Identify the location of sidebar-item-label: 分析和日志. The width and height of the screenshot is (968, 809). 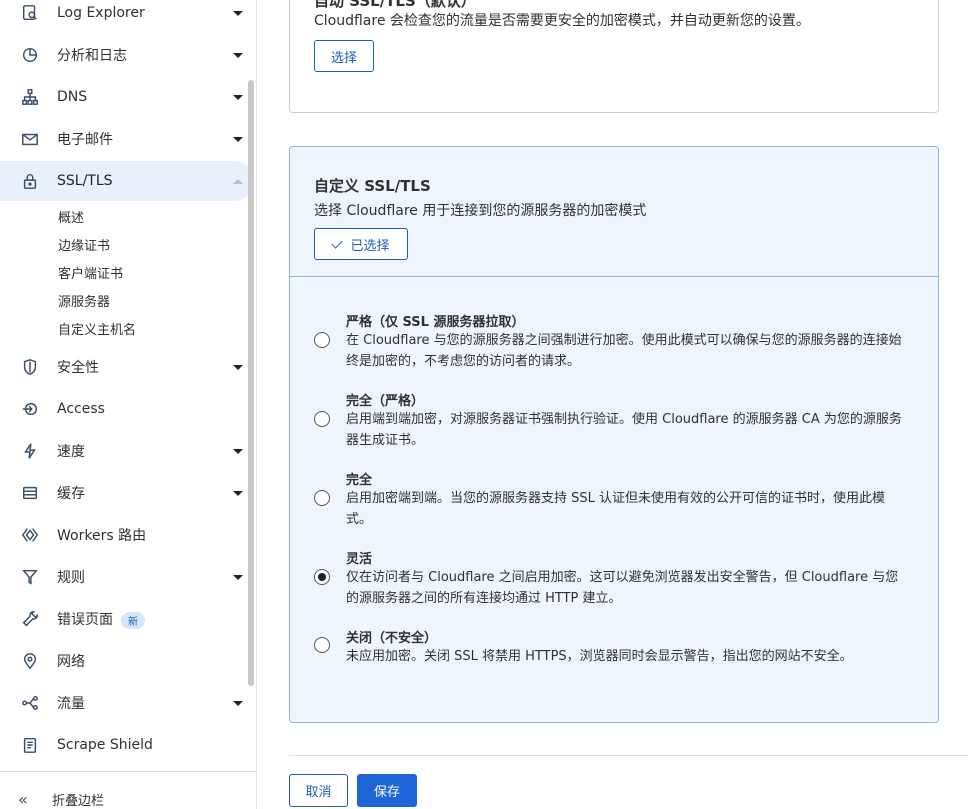
(92, 56).